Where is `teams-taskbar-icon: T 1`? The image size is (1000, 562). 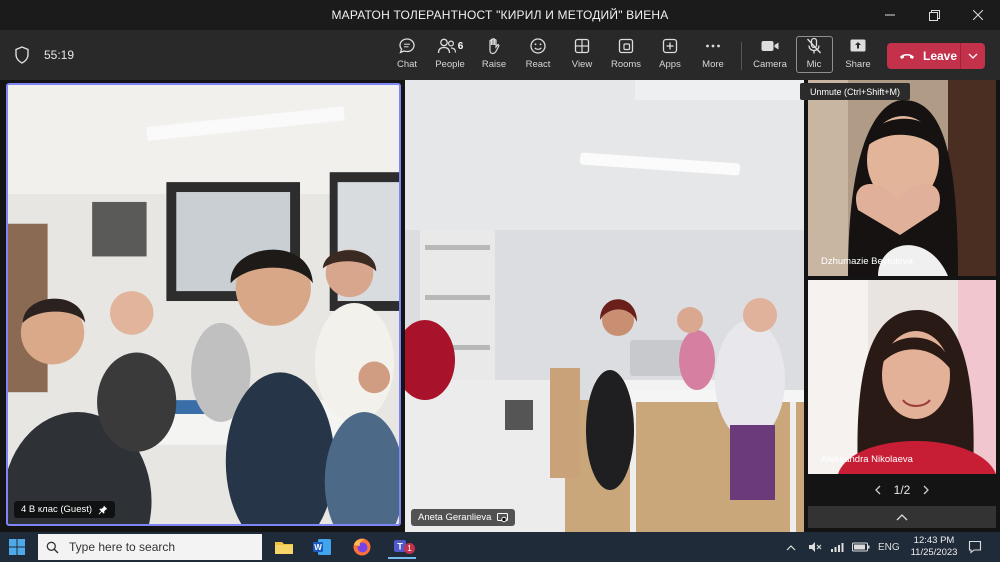 teams-taskbar-icon: T 1 is located at coordinates (402, 547).